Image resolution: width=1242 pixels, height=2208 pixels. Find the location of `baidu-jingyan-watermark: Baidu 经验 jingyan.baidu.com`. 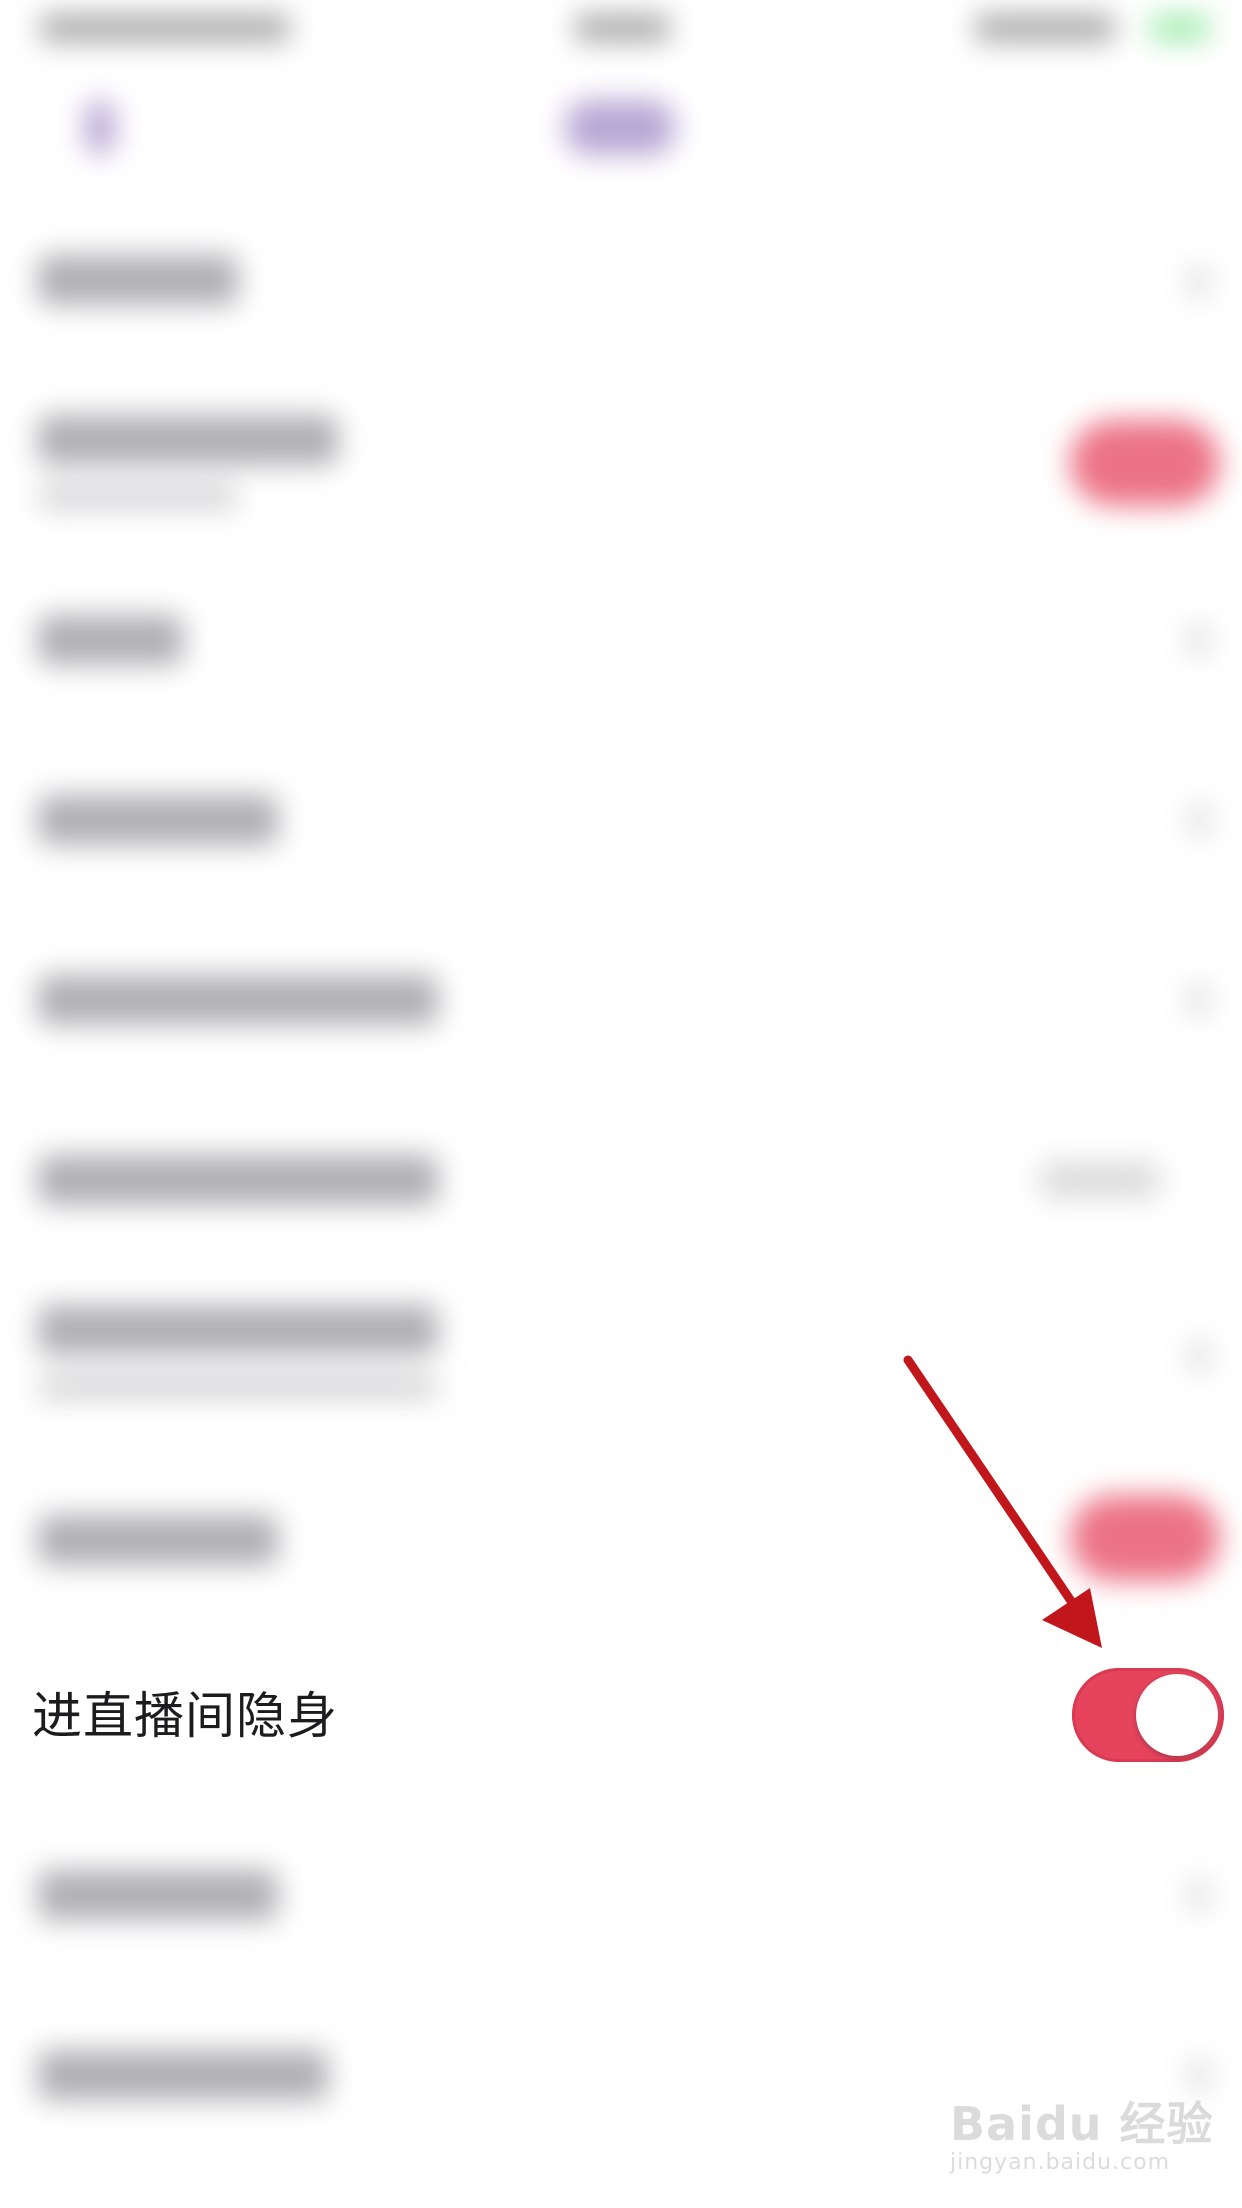

baidu-jingyan-watermark: Baidu 经验 jingyan.baidu.com is located at coordinates (1085, 2135).